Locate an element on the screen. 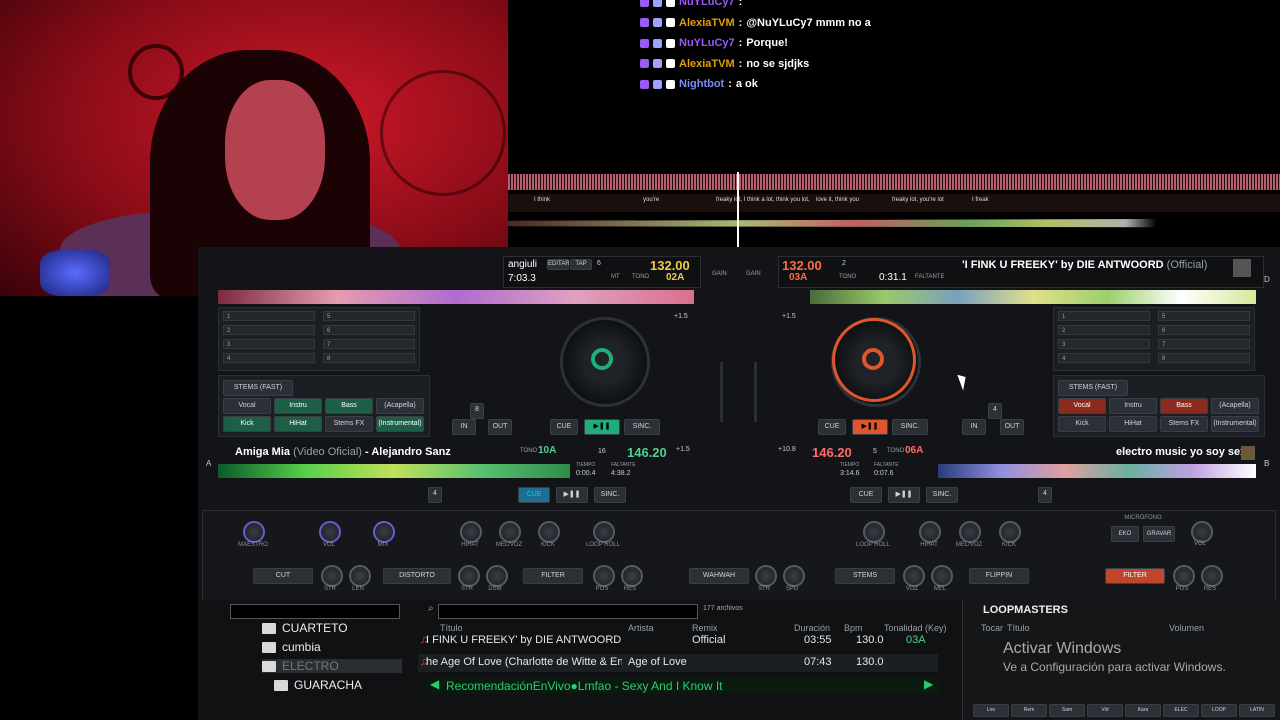 The height and width of the screenshot is (720, 1280). browser-tab: Sam is located at coordinates (1067, 710).